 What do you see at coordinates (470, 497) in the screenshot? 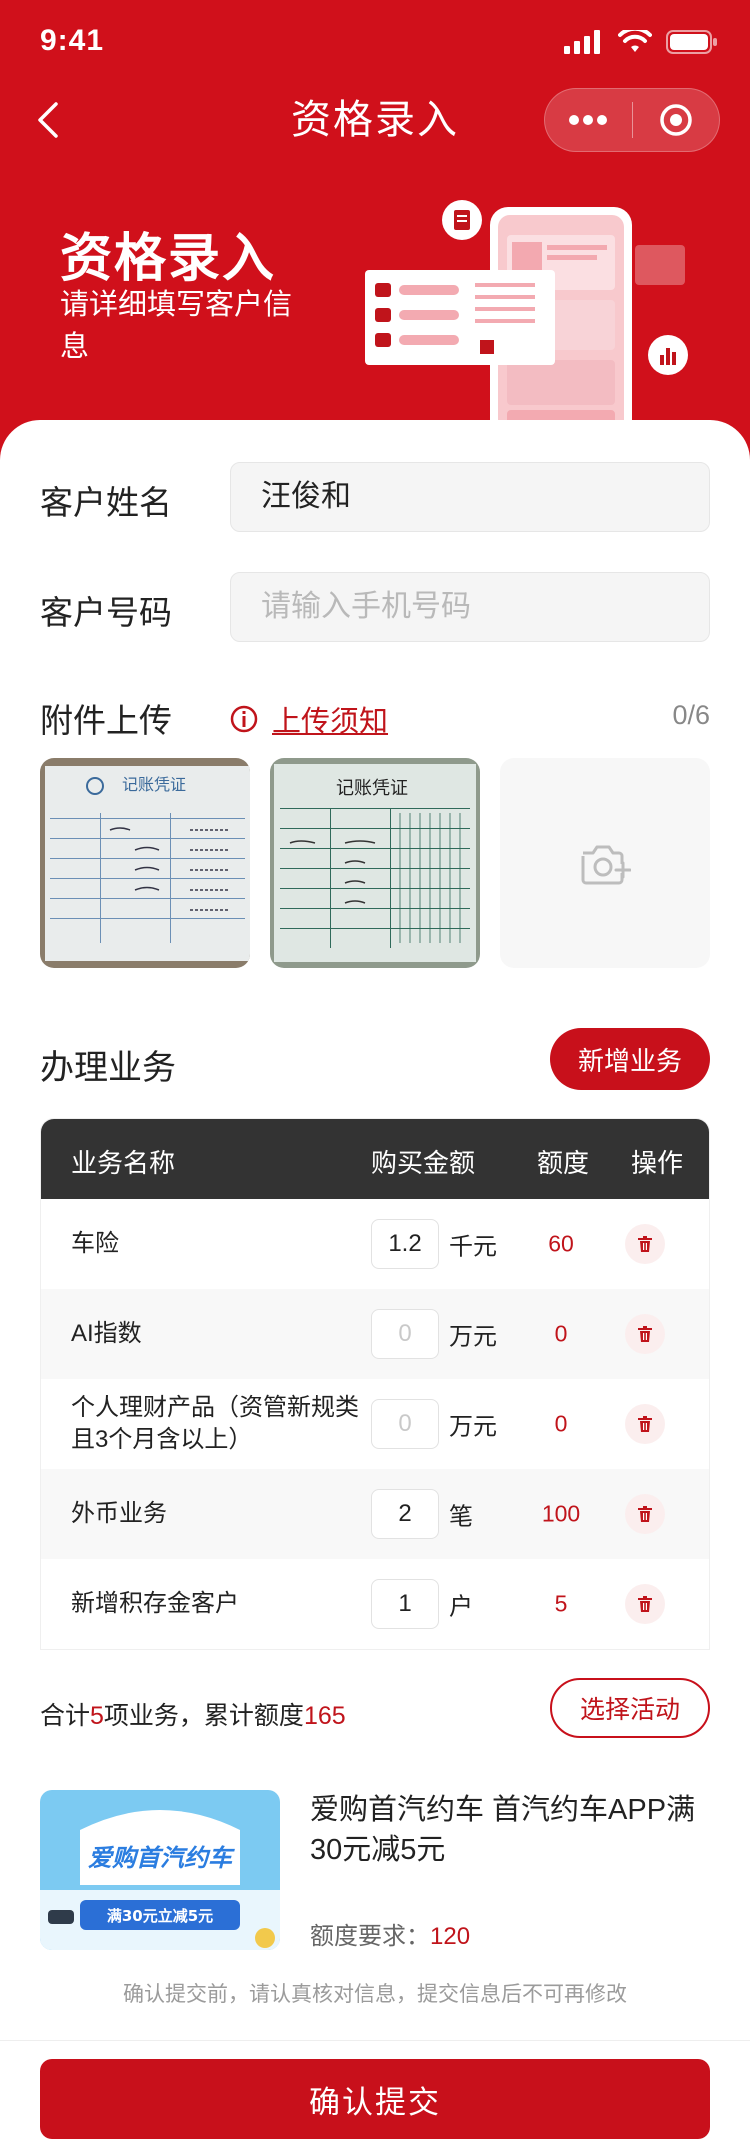
I see `customer-name-input: 汪俊和` at bounding box center [470, 497].